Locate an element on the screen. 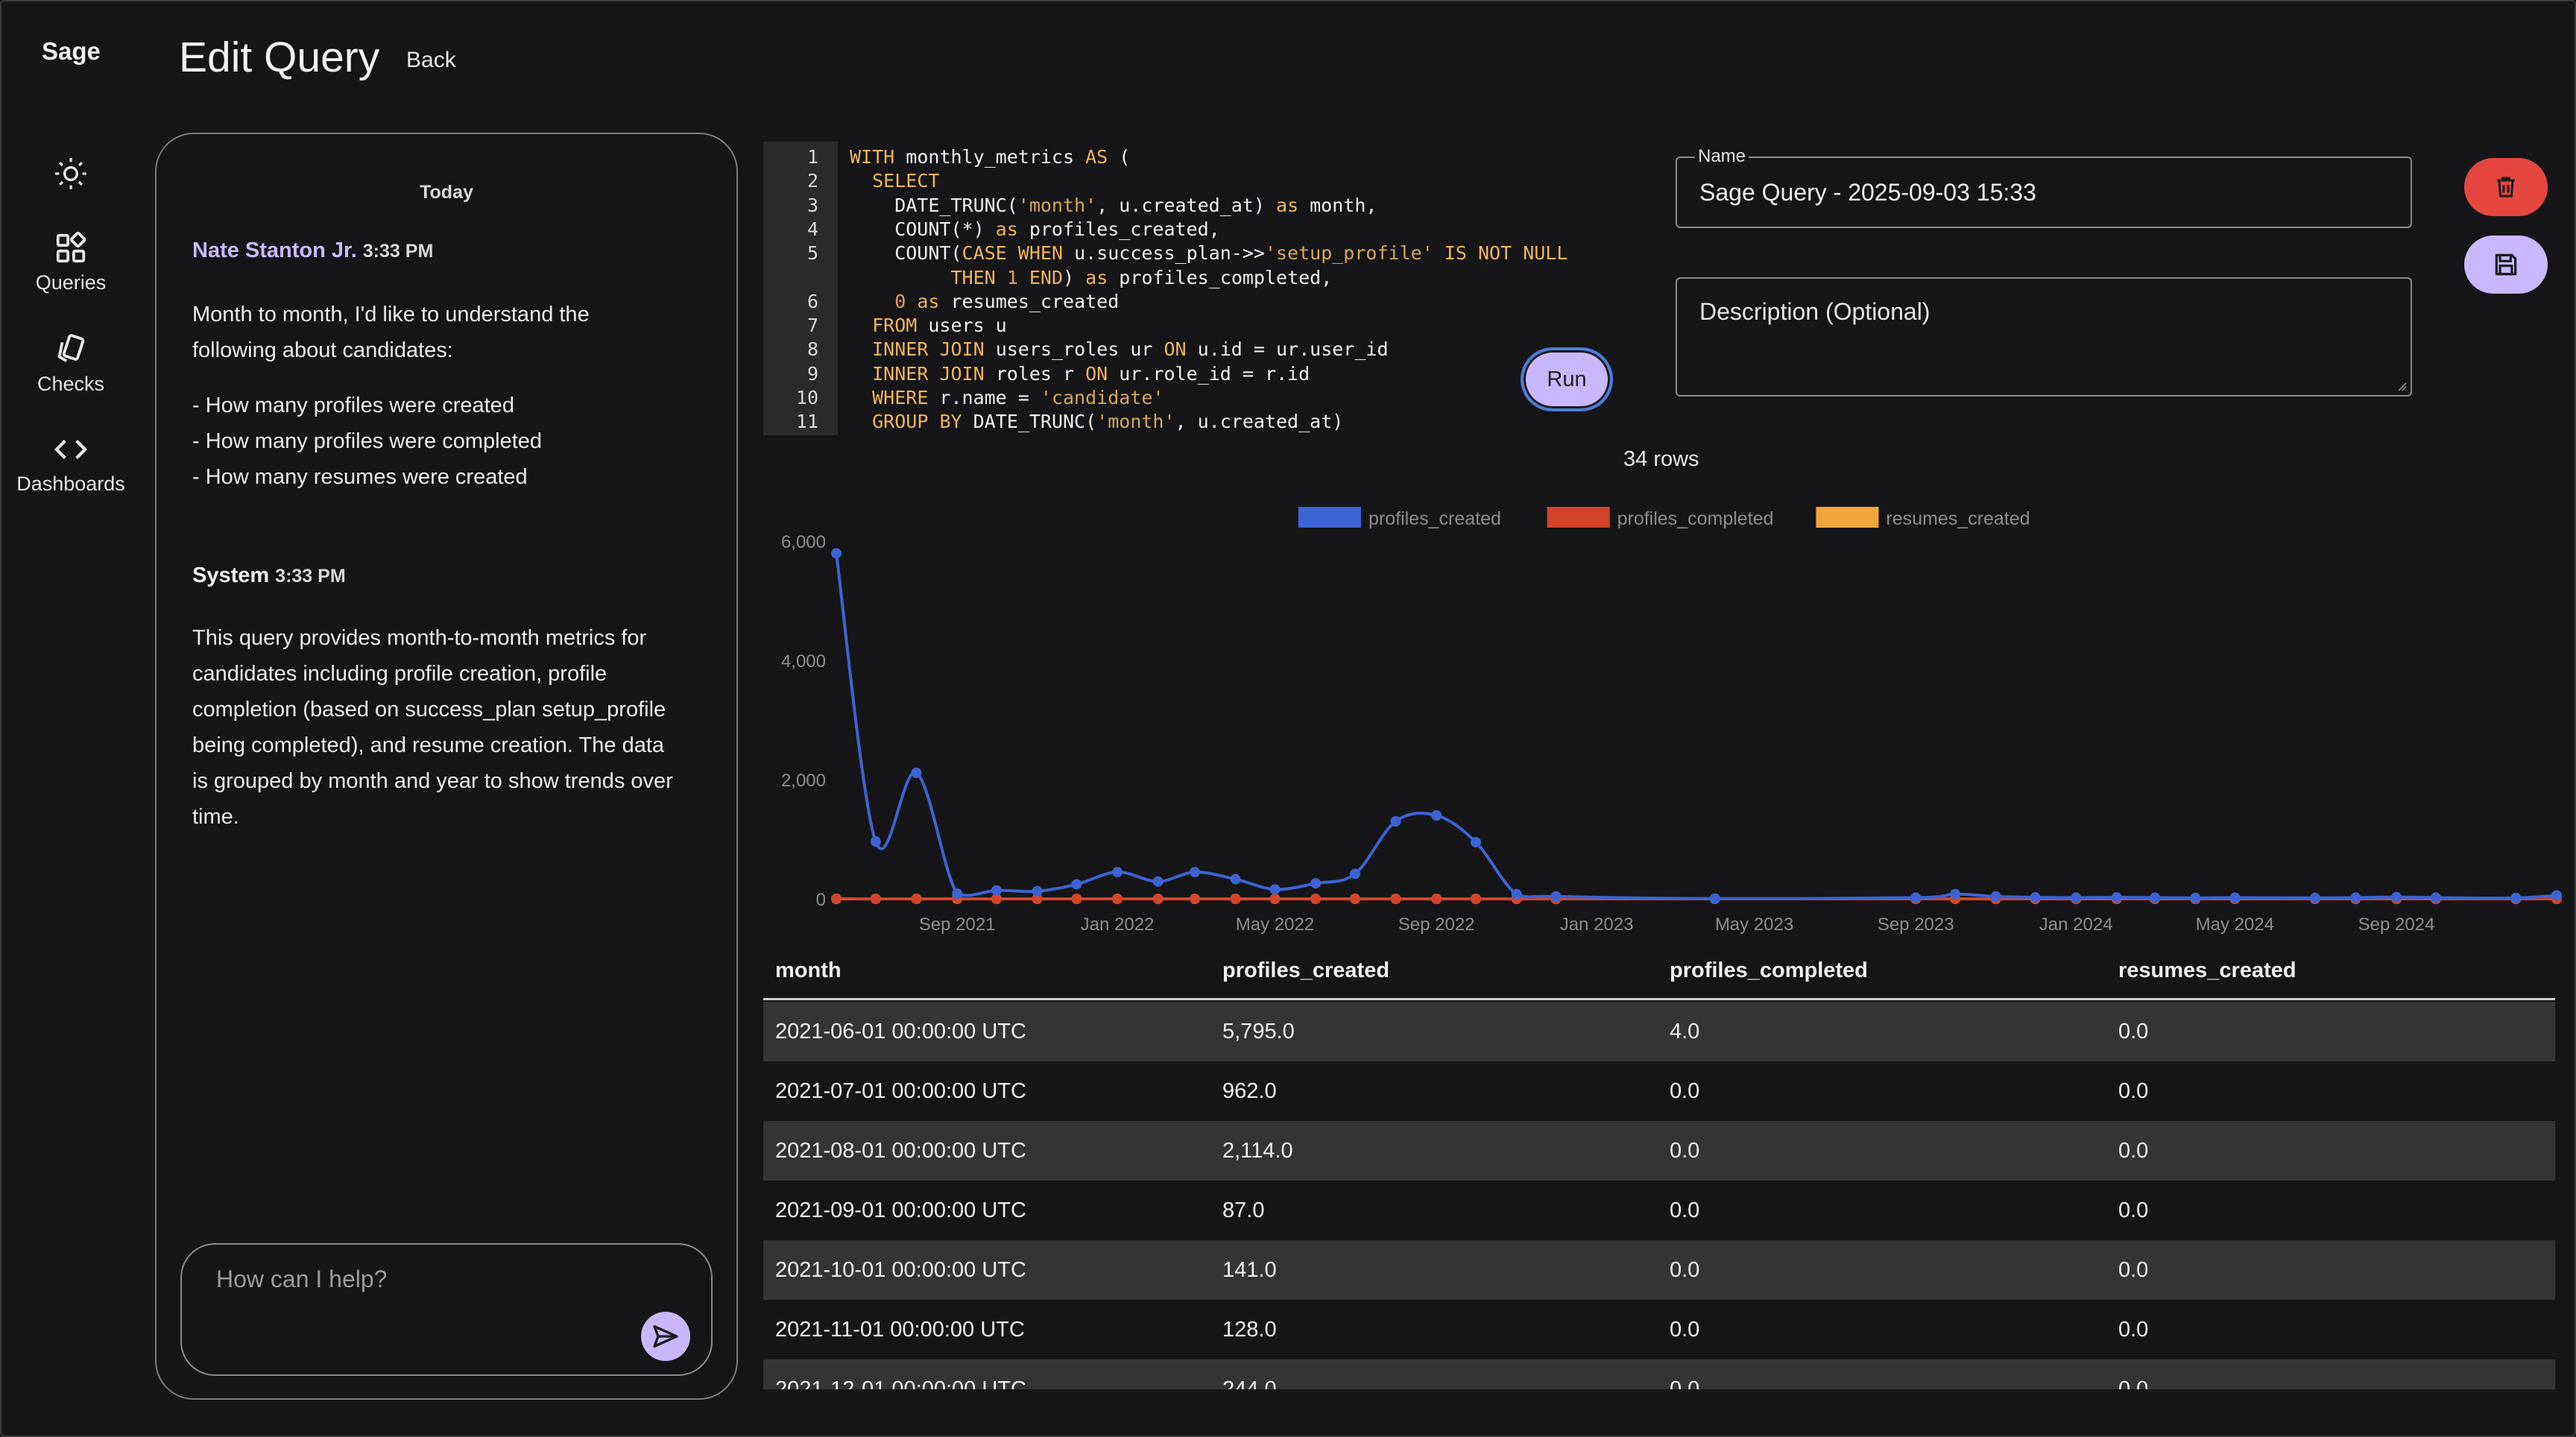  code-text: INNER JOIN roles r ON ur.role_id = r.id is located at coordinates (1091, 373).